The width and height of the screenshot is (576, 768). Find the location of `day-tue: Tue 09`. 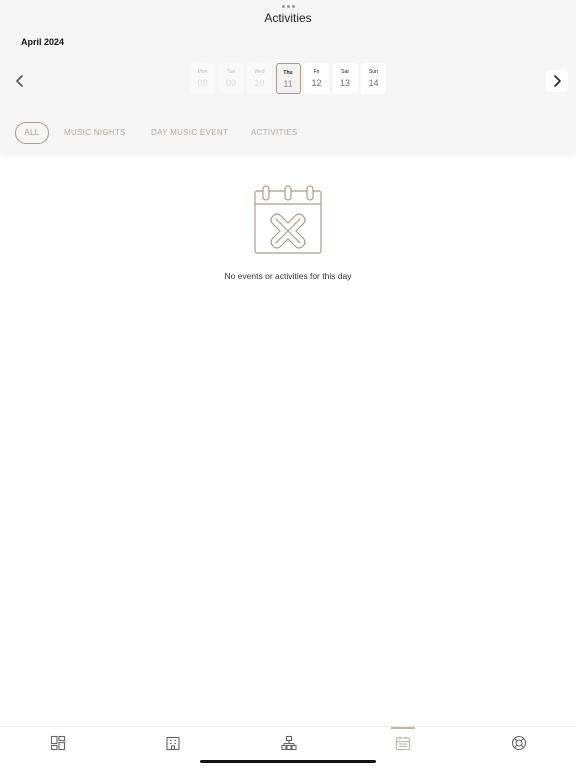

day-tue: Tue 09 is located at coordinates (231, 78).